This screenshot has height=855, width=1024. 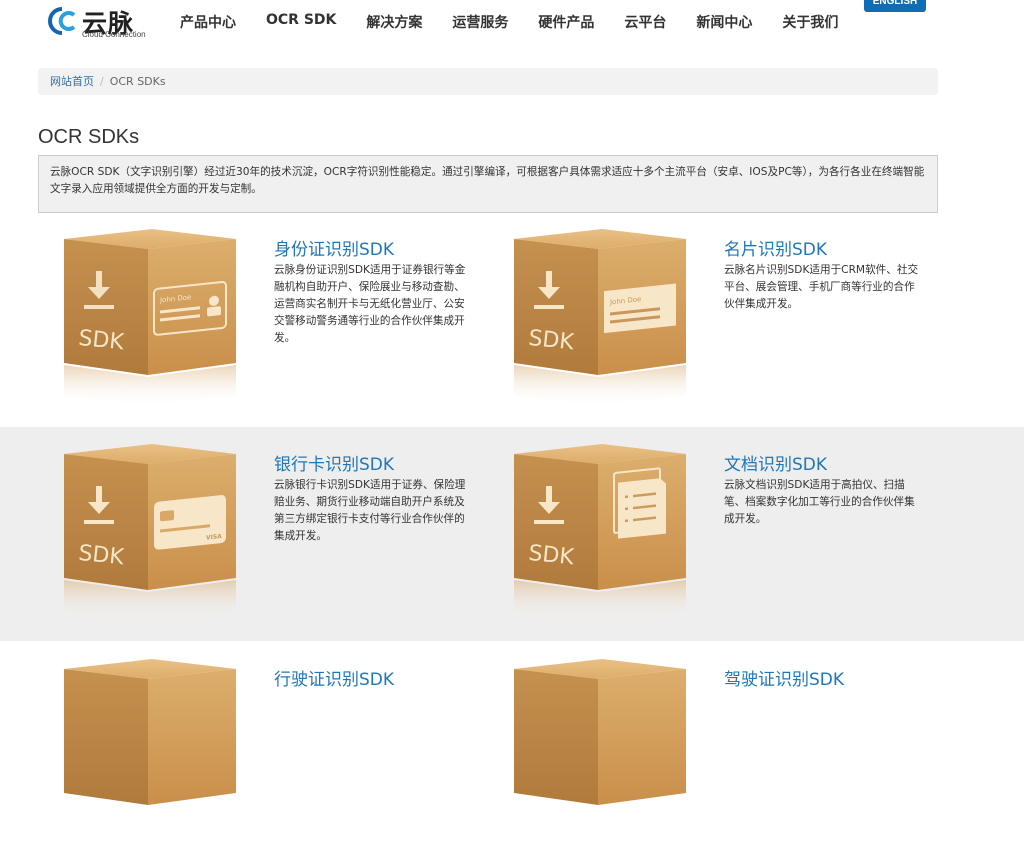 I want to click on nav-solutions: 解决方案, so click(x=394, y=22).